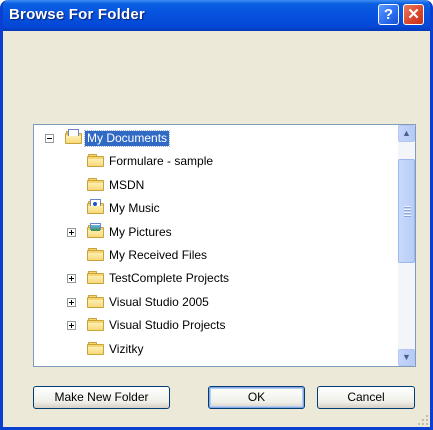 This screenshot has width=433, height=430. I want to click on tree-item: Visual Studio 2005, so click(214, 302).